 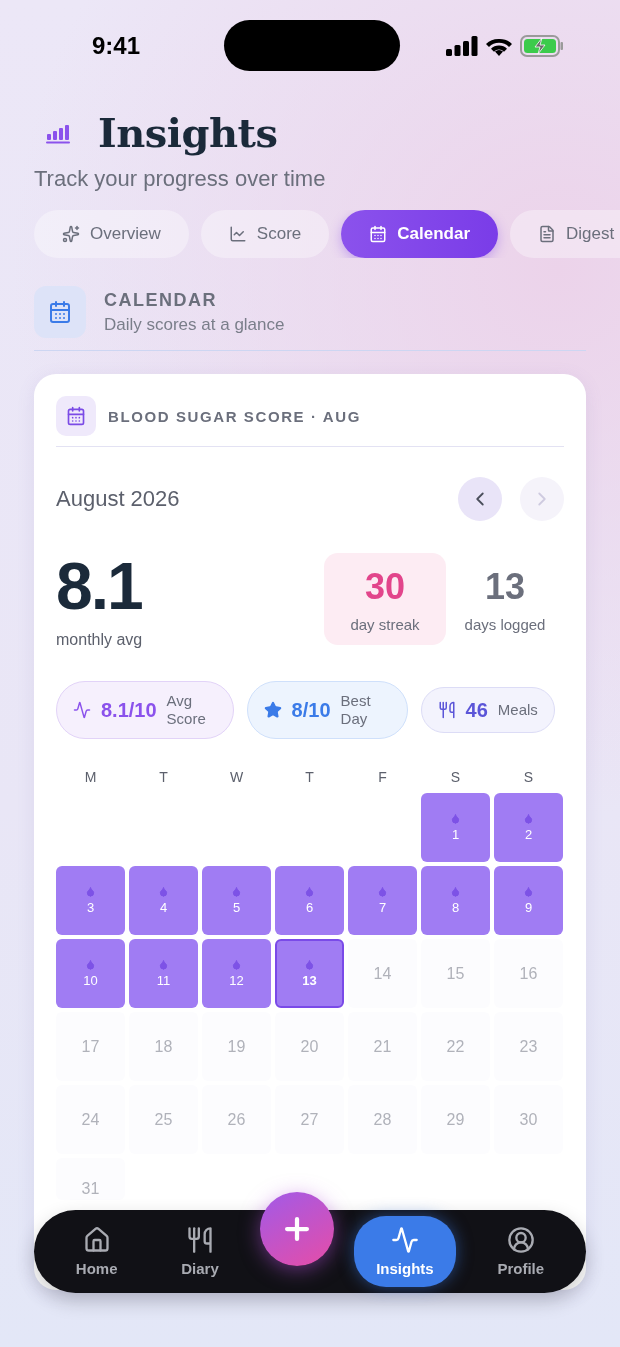 I want to click on monthly-average-value: 8.1, so click(x=99, y=586).